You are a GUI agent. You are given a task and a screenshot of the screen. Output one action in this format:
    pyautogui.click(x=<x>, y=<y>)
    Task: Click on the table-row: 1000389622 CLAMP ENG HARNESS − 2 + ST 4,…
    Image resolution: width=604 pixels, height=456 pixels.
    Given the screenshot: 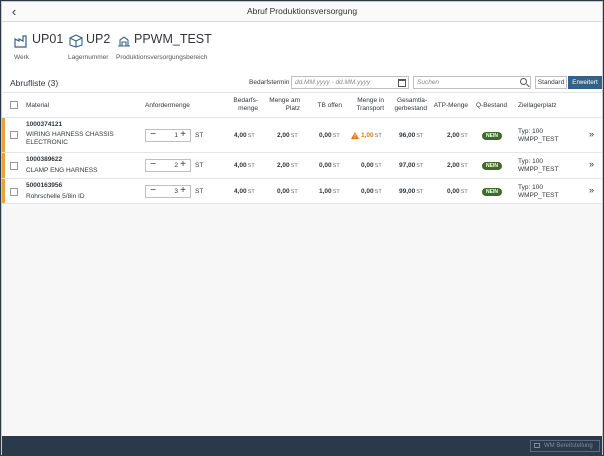 What is the action you would take?
    pyautogui.click(x=302, y=166)
    